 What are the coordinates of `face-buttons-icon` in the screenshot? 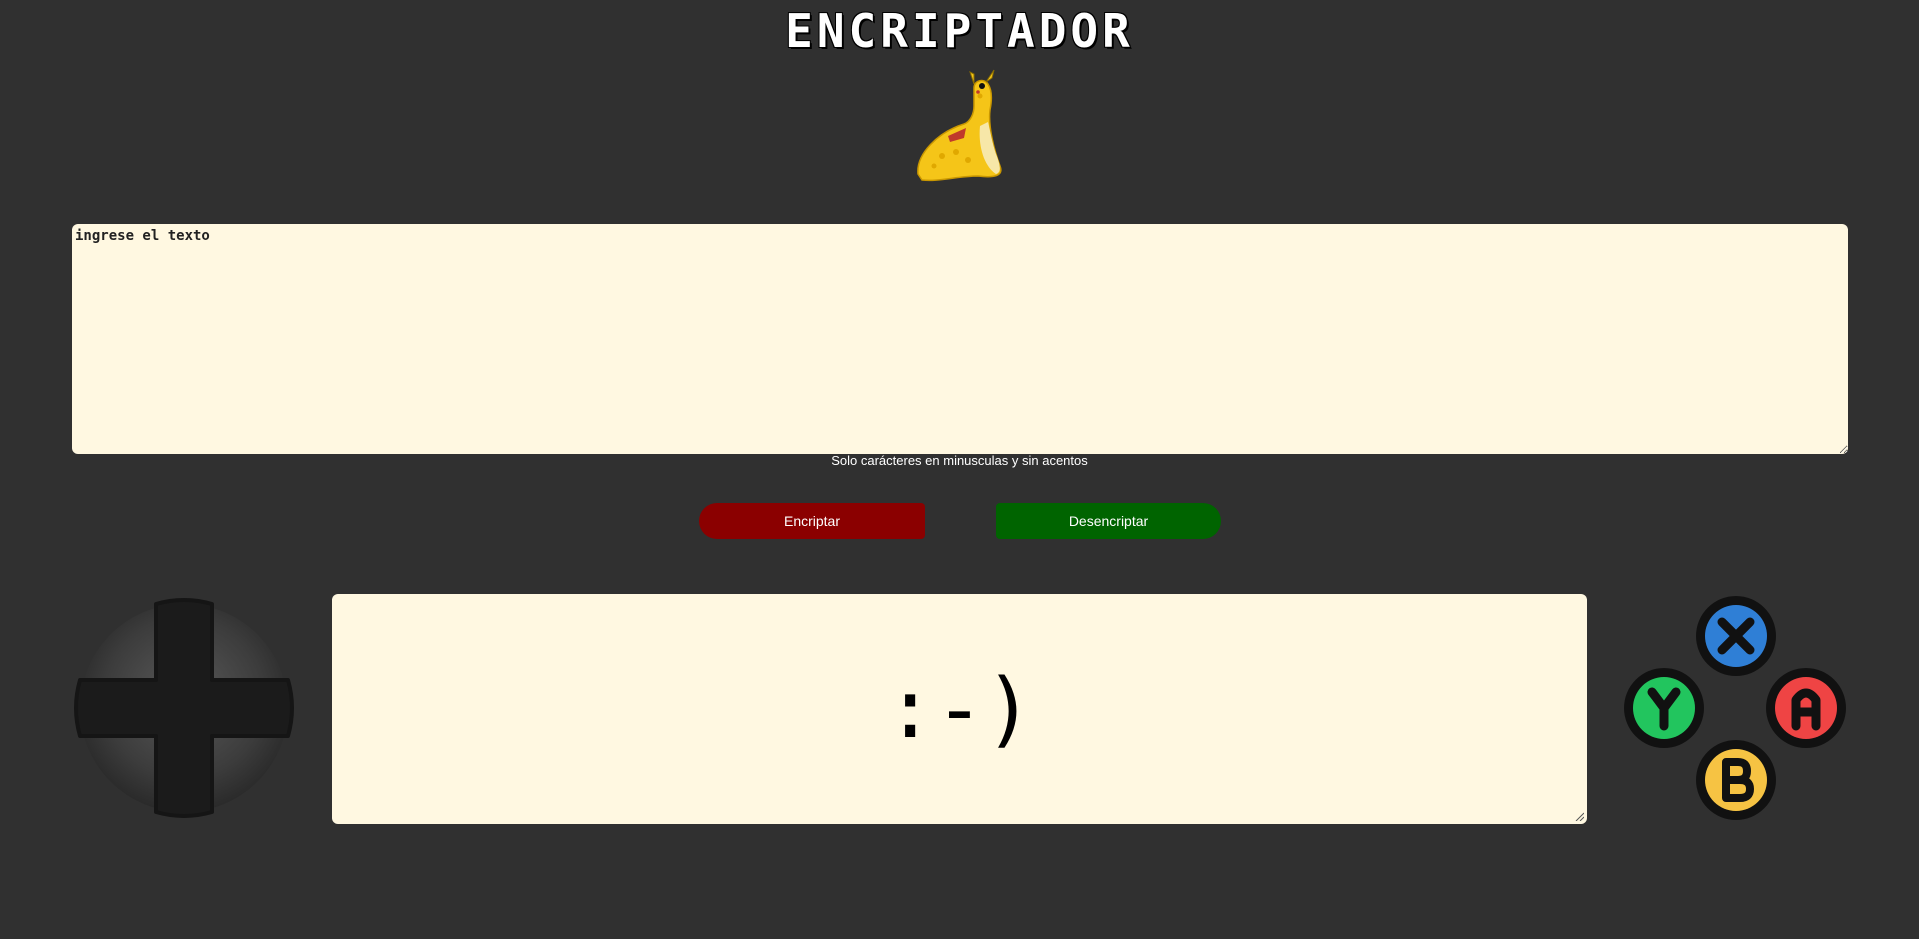 It's located at (1735, 708).